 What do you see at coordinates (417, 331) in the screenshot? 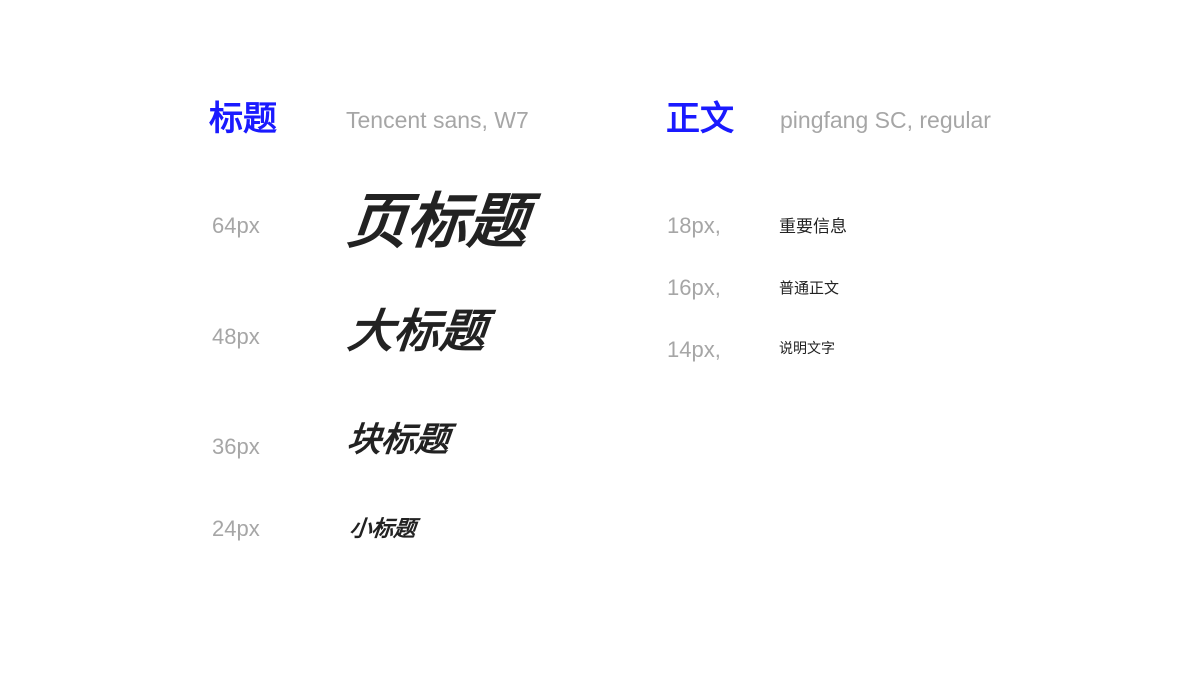
I see `heading-sample-large-title: 大标题` at bounding box center [417, 331].